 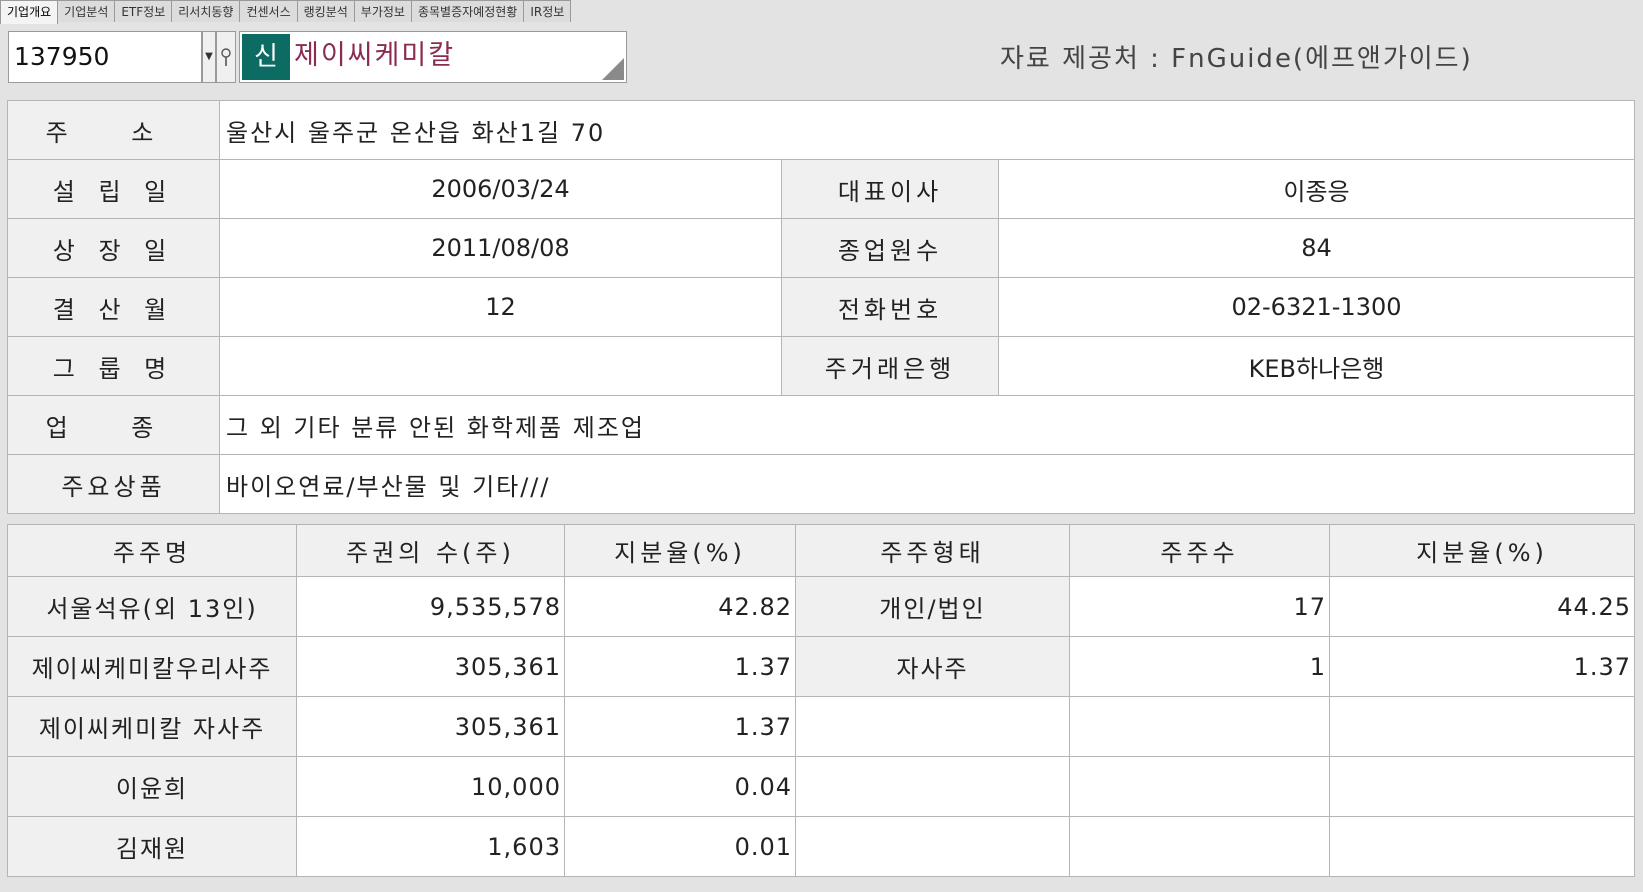 What do you see at coordinates (932, 606) in the screenshot?
I see `shareholder-type: 개인/법인` at bounding box center [932, 606].